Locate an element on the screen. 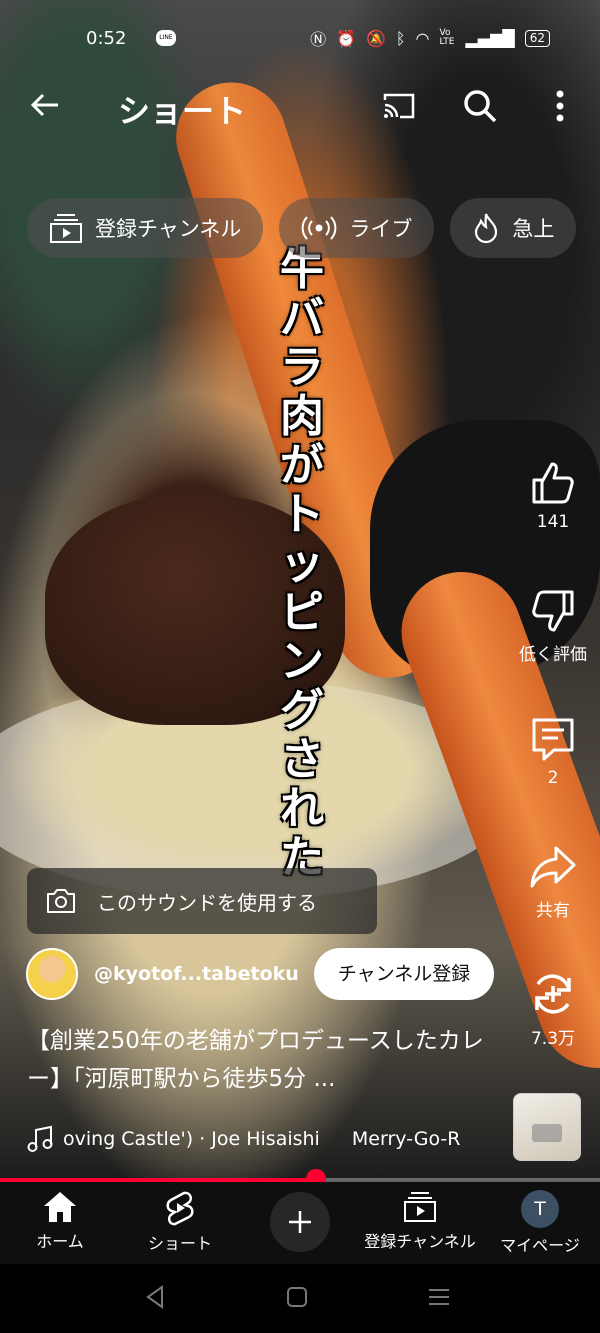  nav-profile-label: マイページ is located at coordinates (540, 1245).